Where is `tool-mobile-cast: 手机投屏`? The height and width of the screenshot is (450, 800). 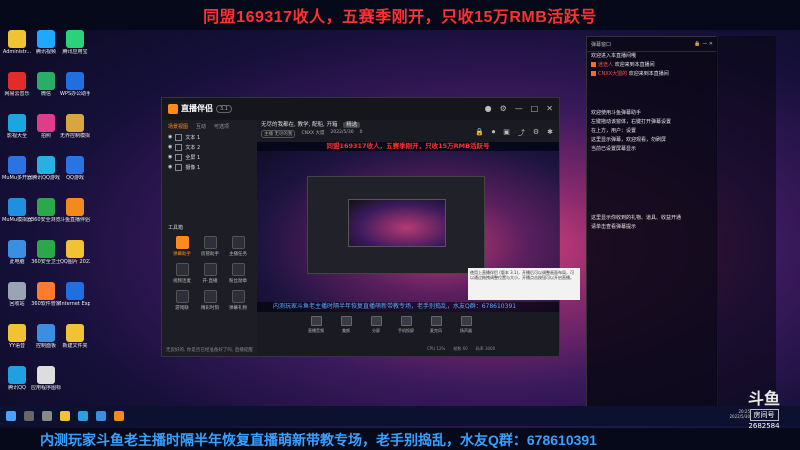 tool-mobile-cast: 手机投屏 is located at coordinates (406, 325).